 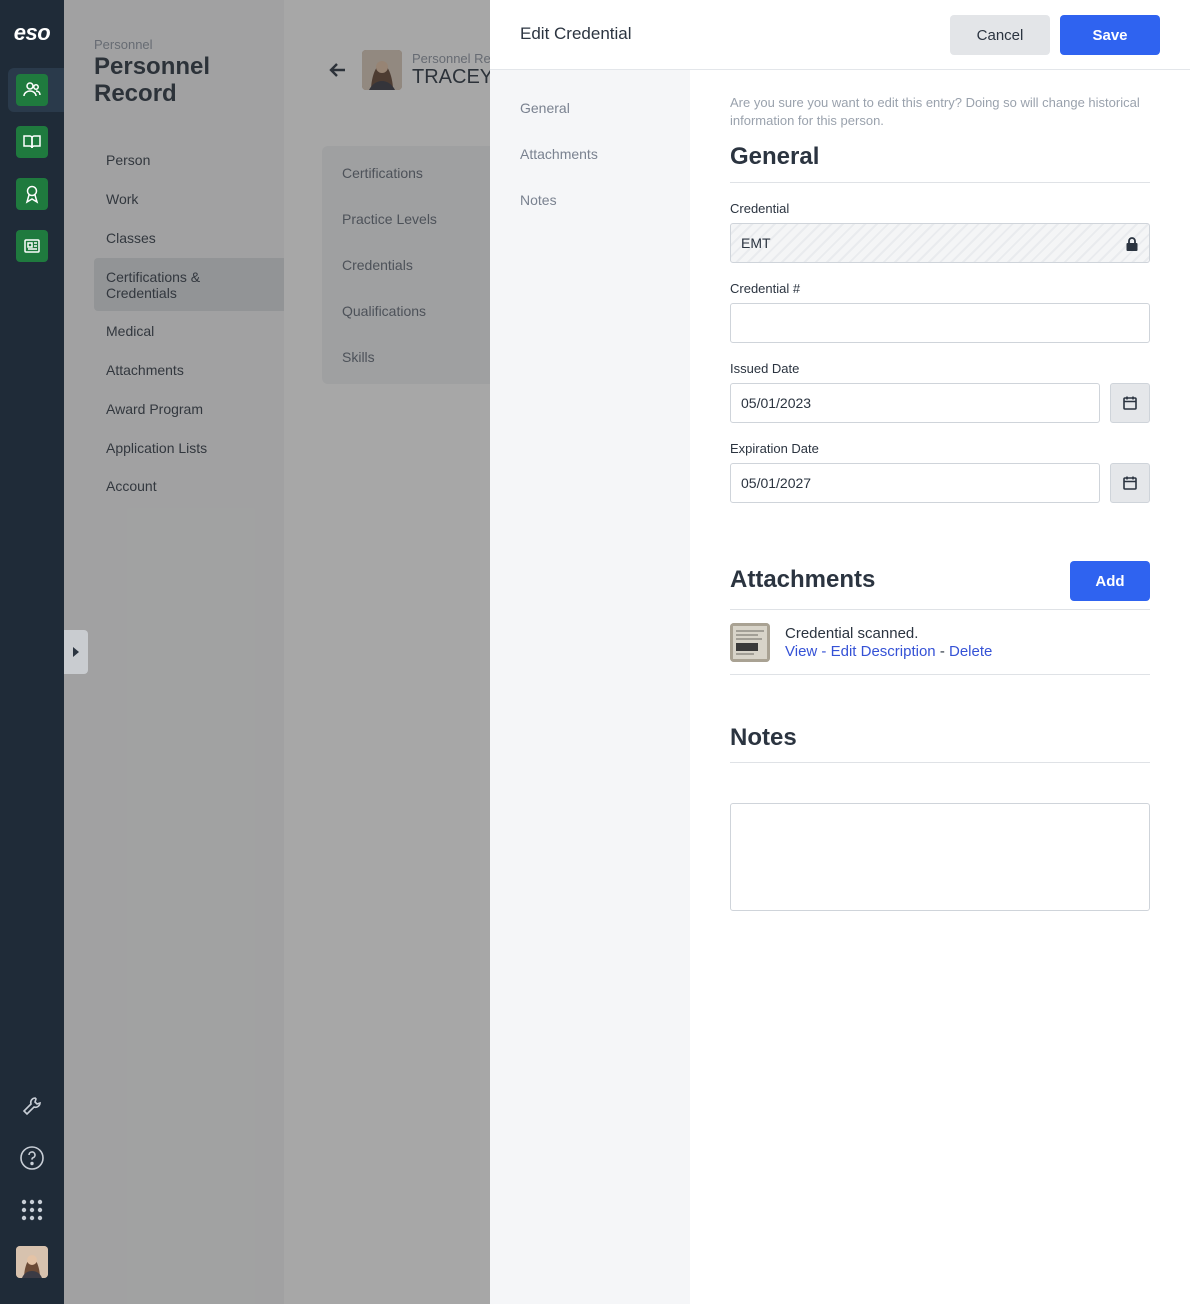 I want to click on wrench-icon, so click(x=32, y=1106).